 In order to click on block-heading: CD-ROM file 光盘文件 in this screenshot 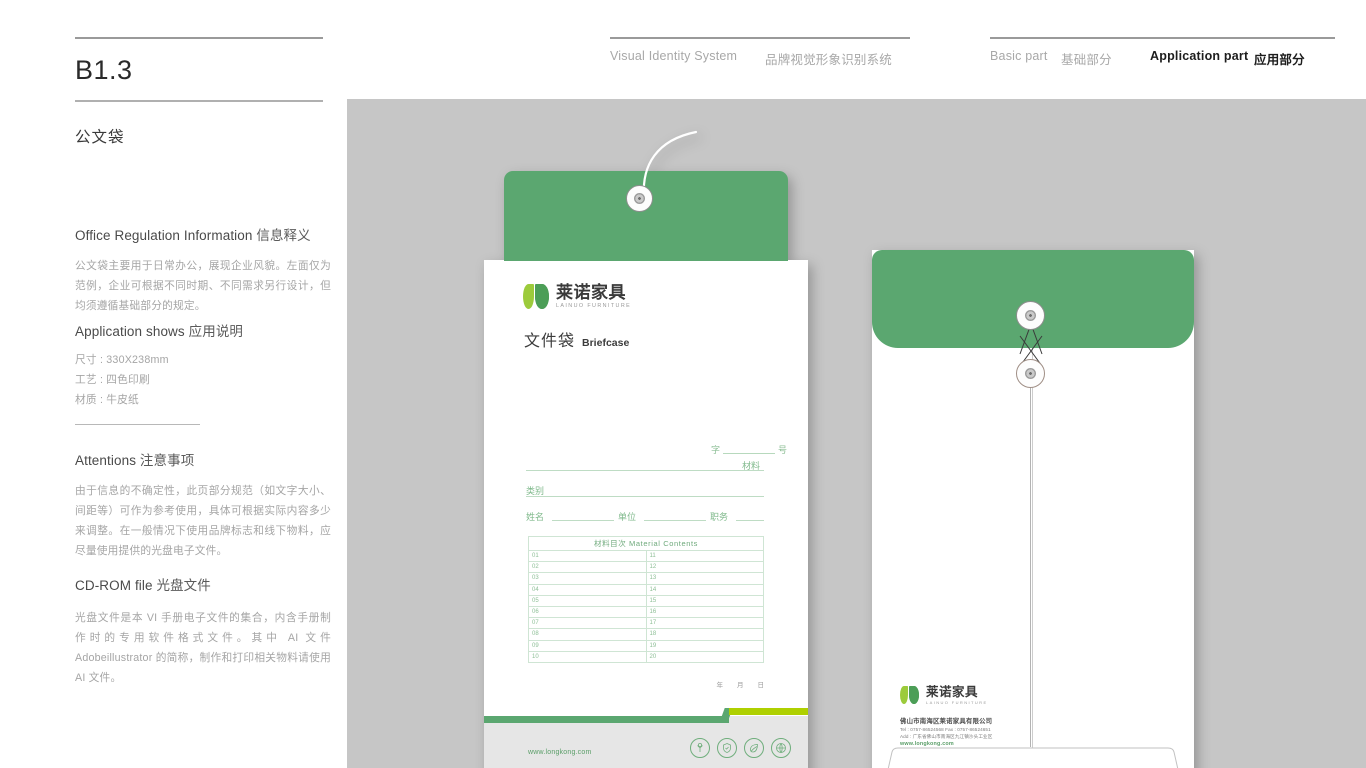, I will do `click(203, 584)`.